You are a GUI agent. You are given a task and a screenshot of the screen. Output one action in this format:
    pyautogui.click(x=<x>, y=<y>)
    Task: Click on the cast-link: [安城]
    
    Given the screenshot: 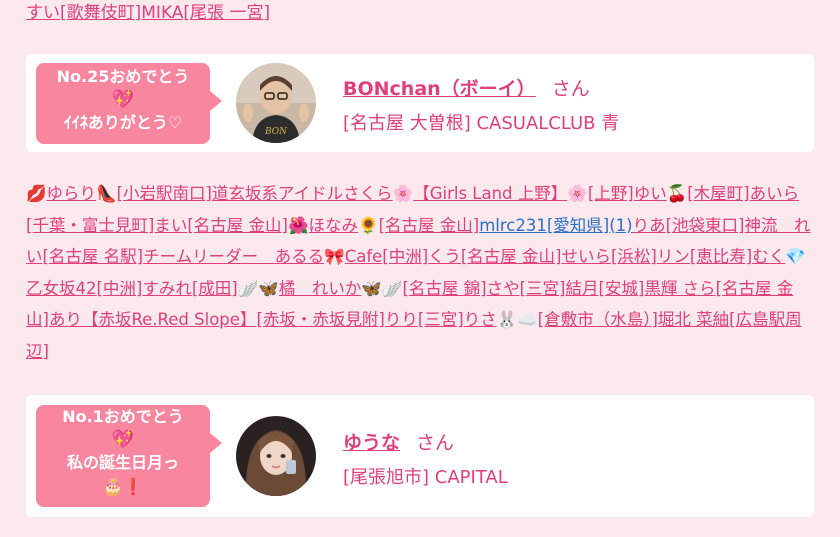 What is the action you would take?
    pyautogui.click(x=621, y=288)
    